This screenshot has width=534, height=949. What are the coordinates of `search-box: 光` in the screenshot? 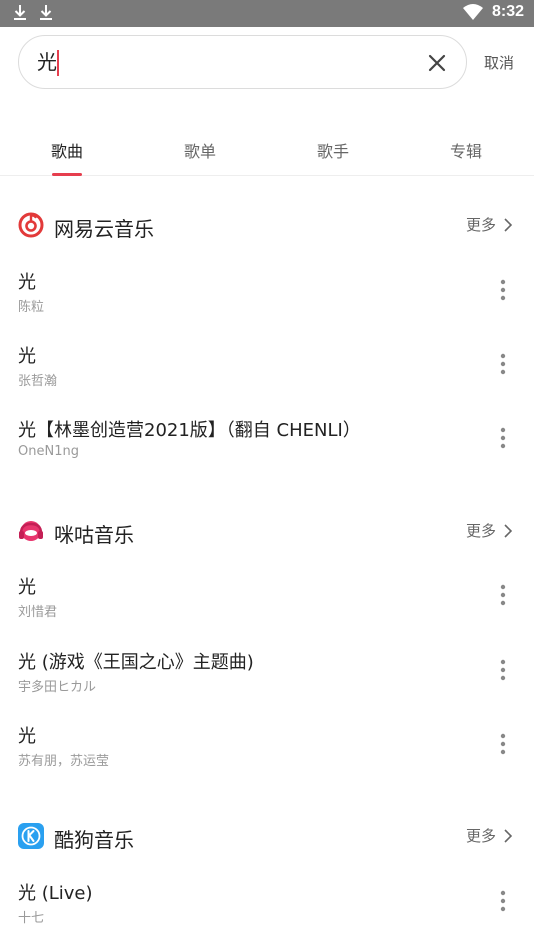 It's located at (242, 62).